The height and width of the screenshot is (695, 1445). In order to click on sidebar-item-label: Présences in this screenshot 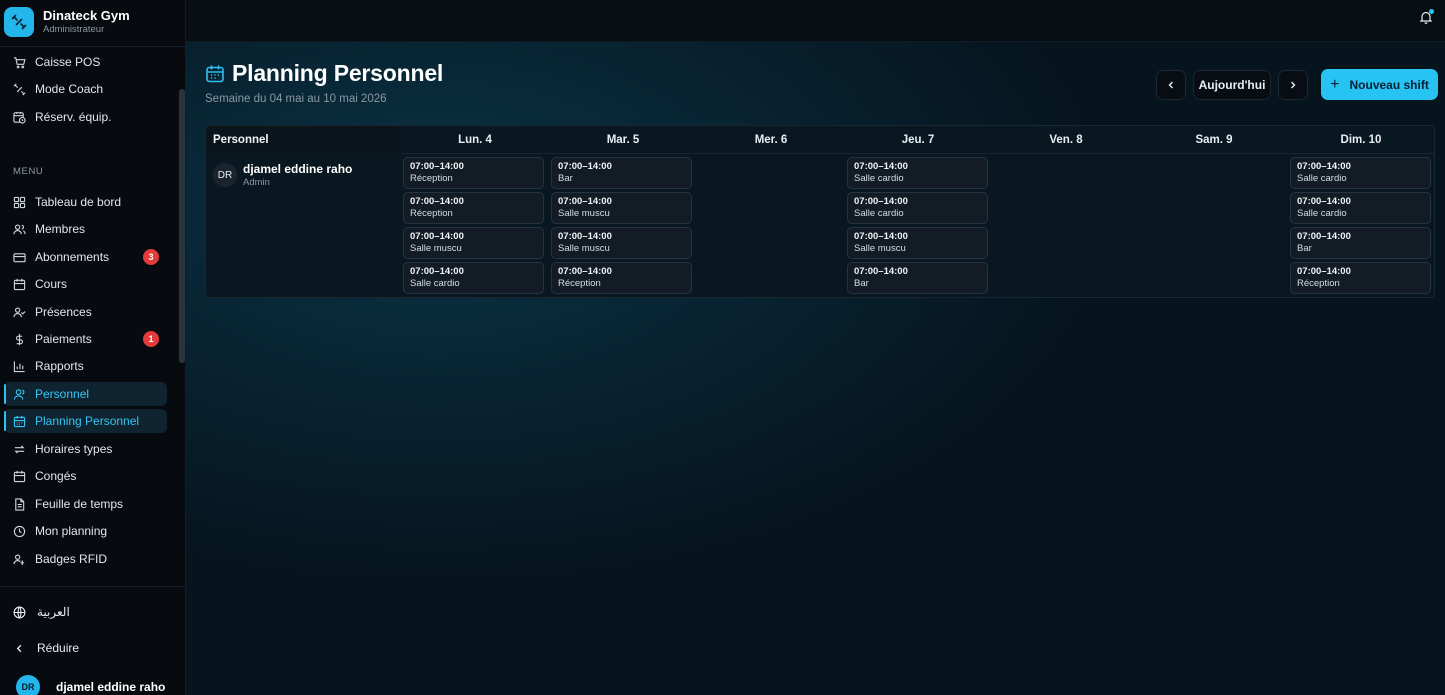, I will do `click(63, 312)`.